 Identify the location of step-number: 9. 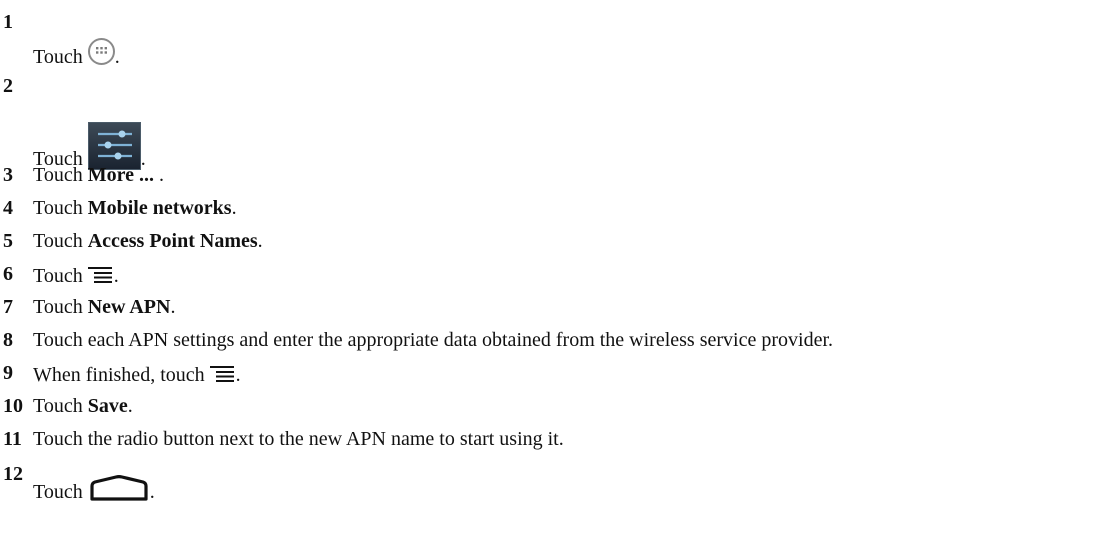
(8, 373).